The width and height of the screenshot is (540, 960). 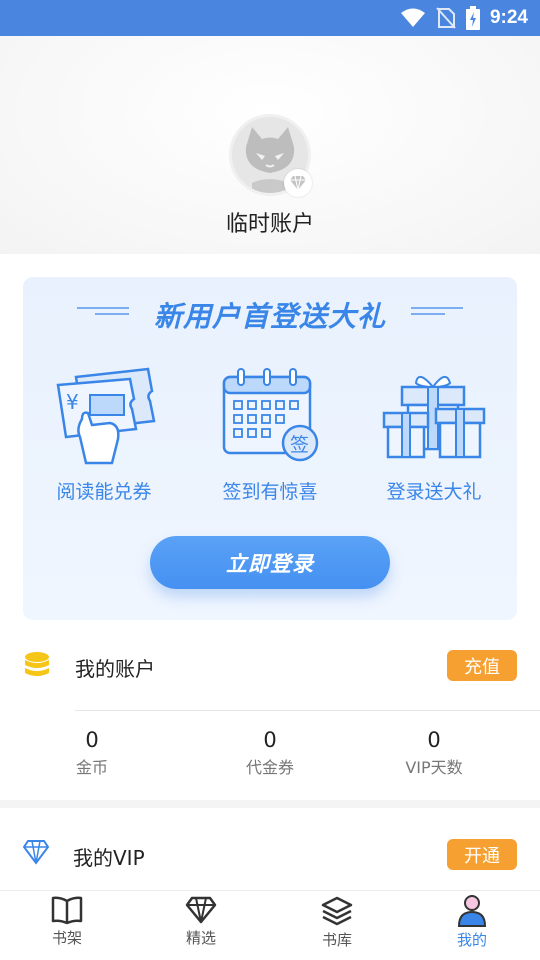 What do you see at coordinates (270, 804) in the screenshot?
I see `section-gap` at bounding box center [270, 804].